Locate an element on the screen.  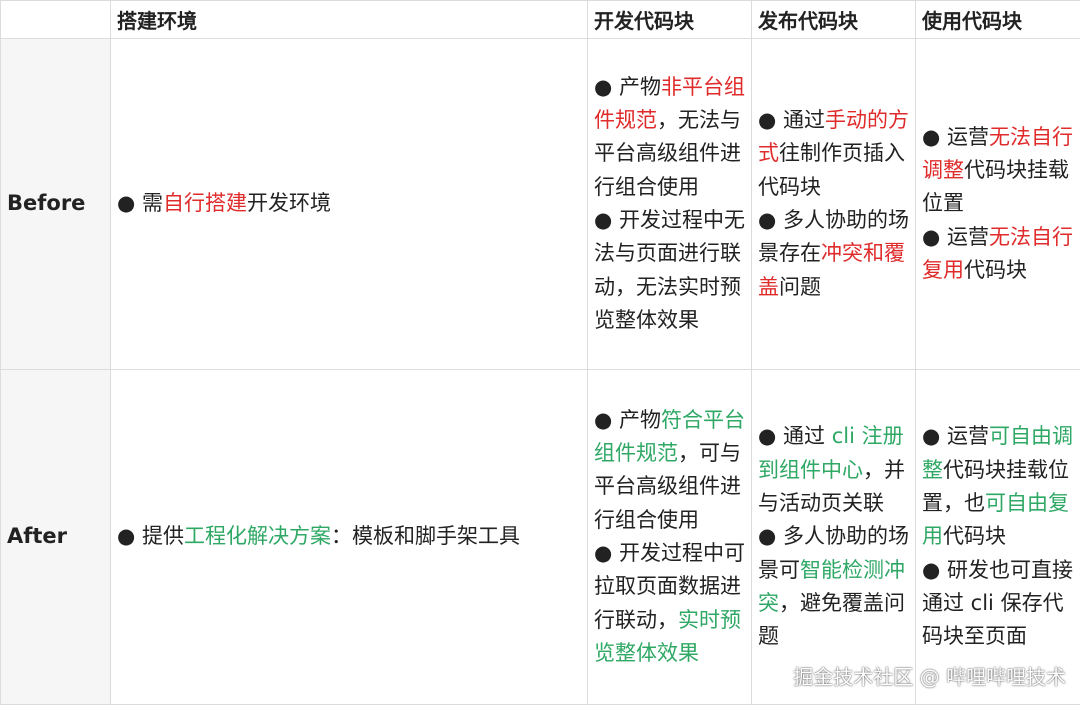
bullet-text: ● 需 is located at coordinates (140, 203).